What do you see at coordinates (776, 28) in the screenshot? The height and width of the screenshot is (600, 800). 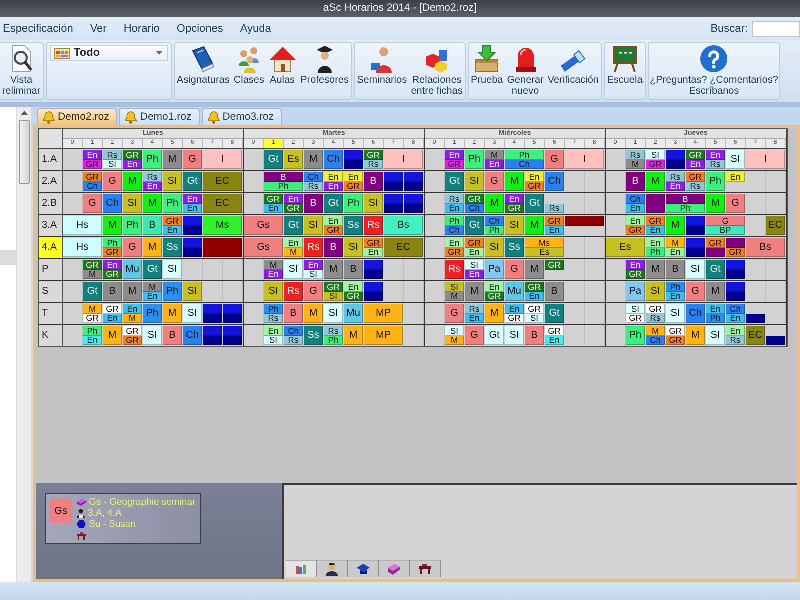 I see `search-field` at bounding box center [776, 28].